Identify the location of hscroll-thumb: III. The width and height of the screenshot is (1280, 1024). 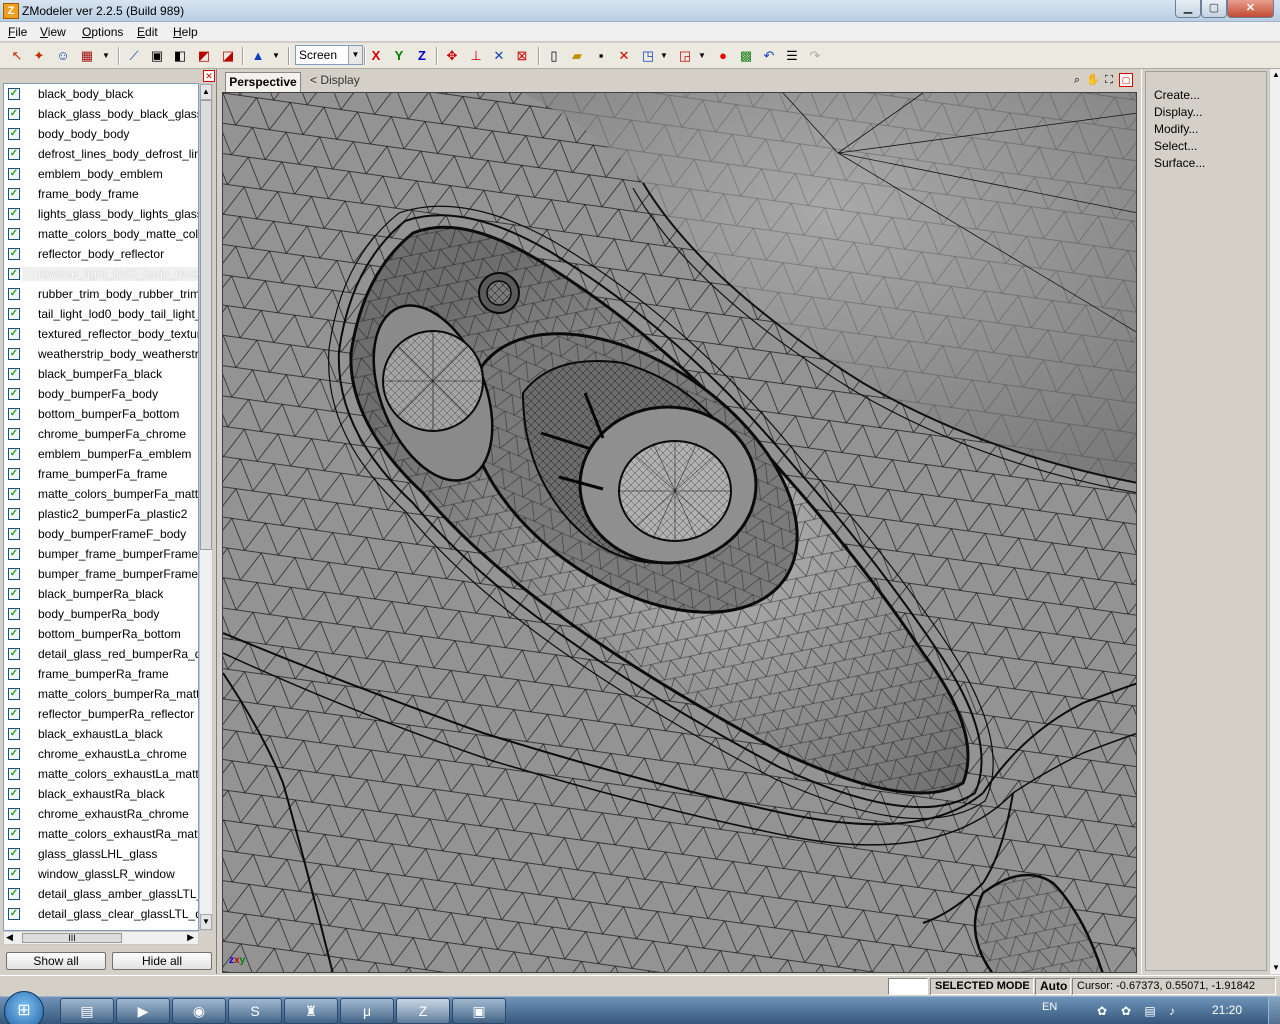
(72, 938).